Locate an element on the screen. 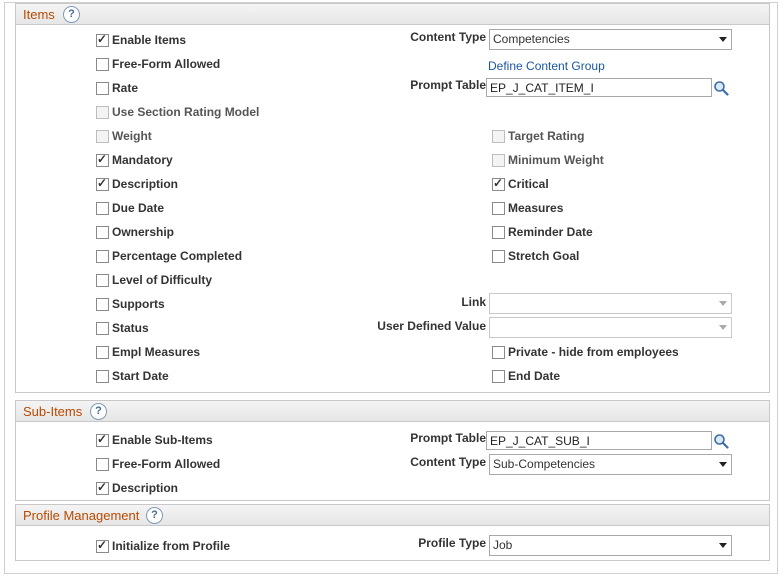 Image resolution: width=784 pixels, height=578 pixels. target-rating-label: Target Rating is located at coordinates (546, 136).